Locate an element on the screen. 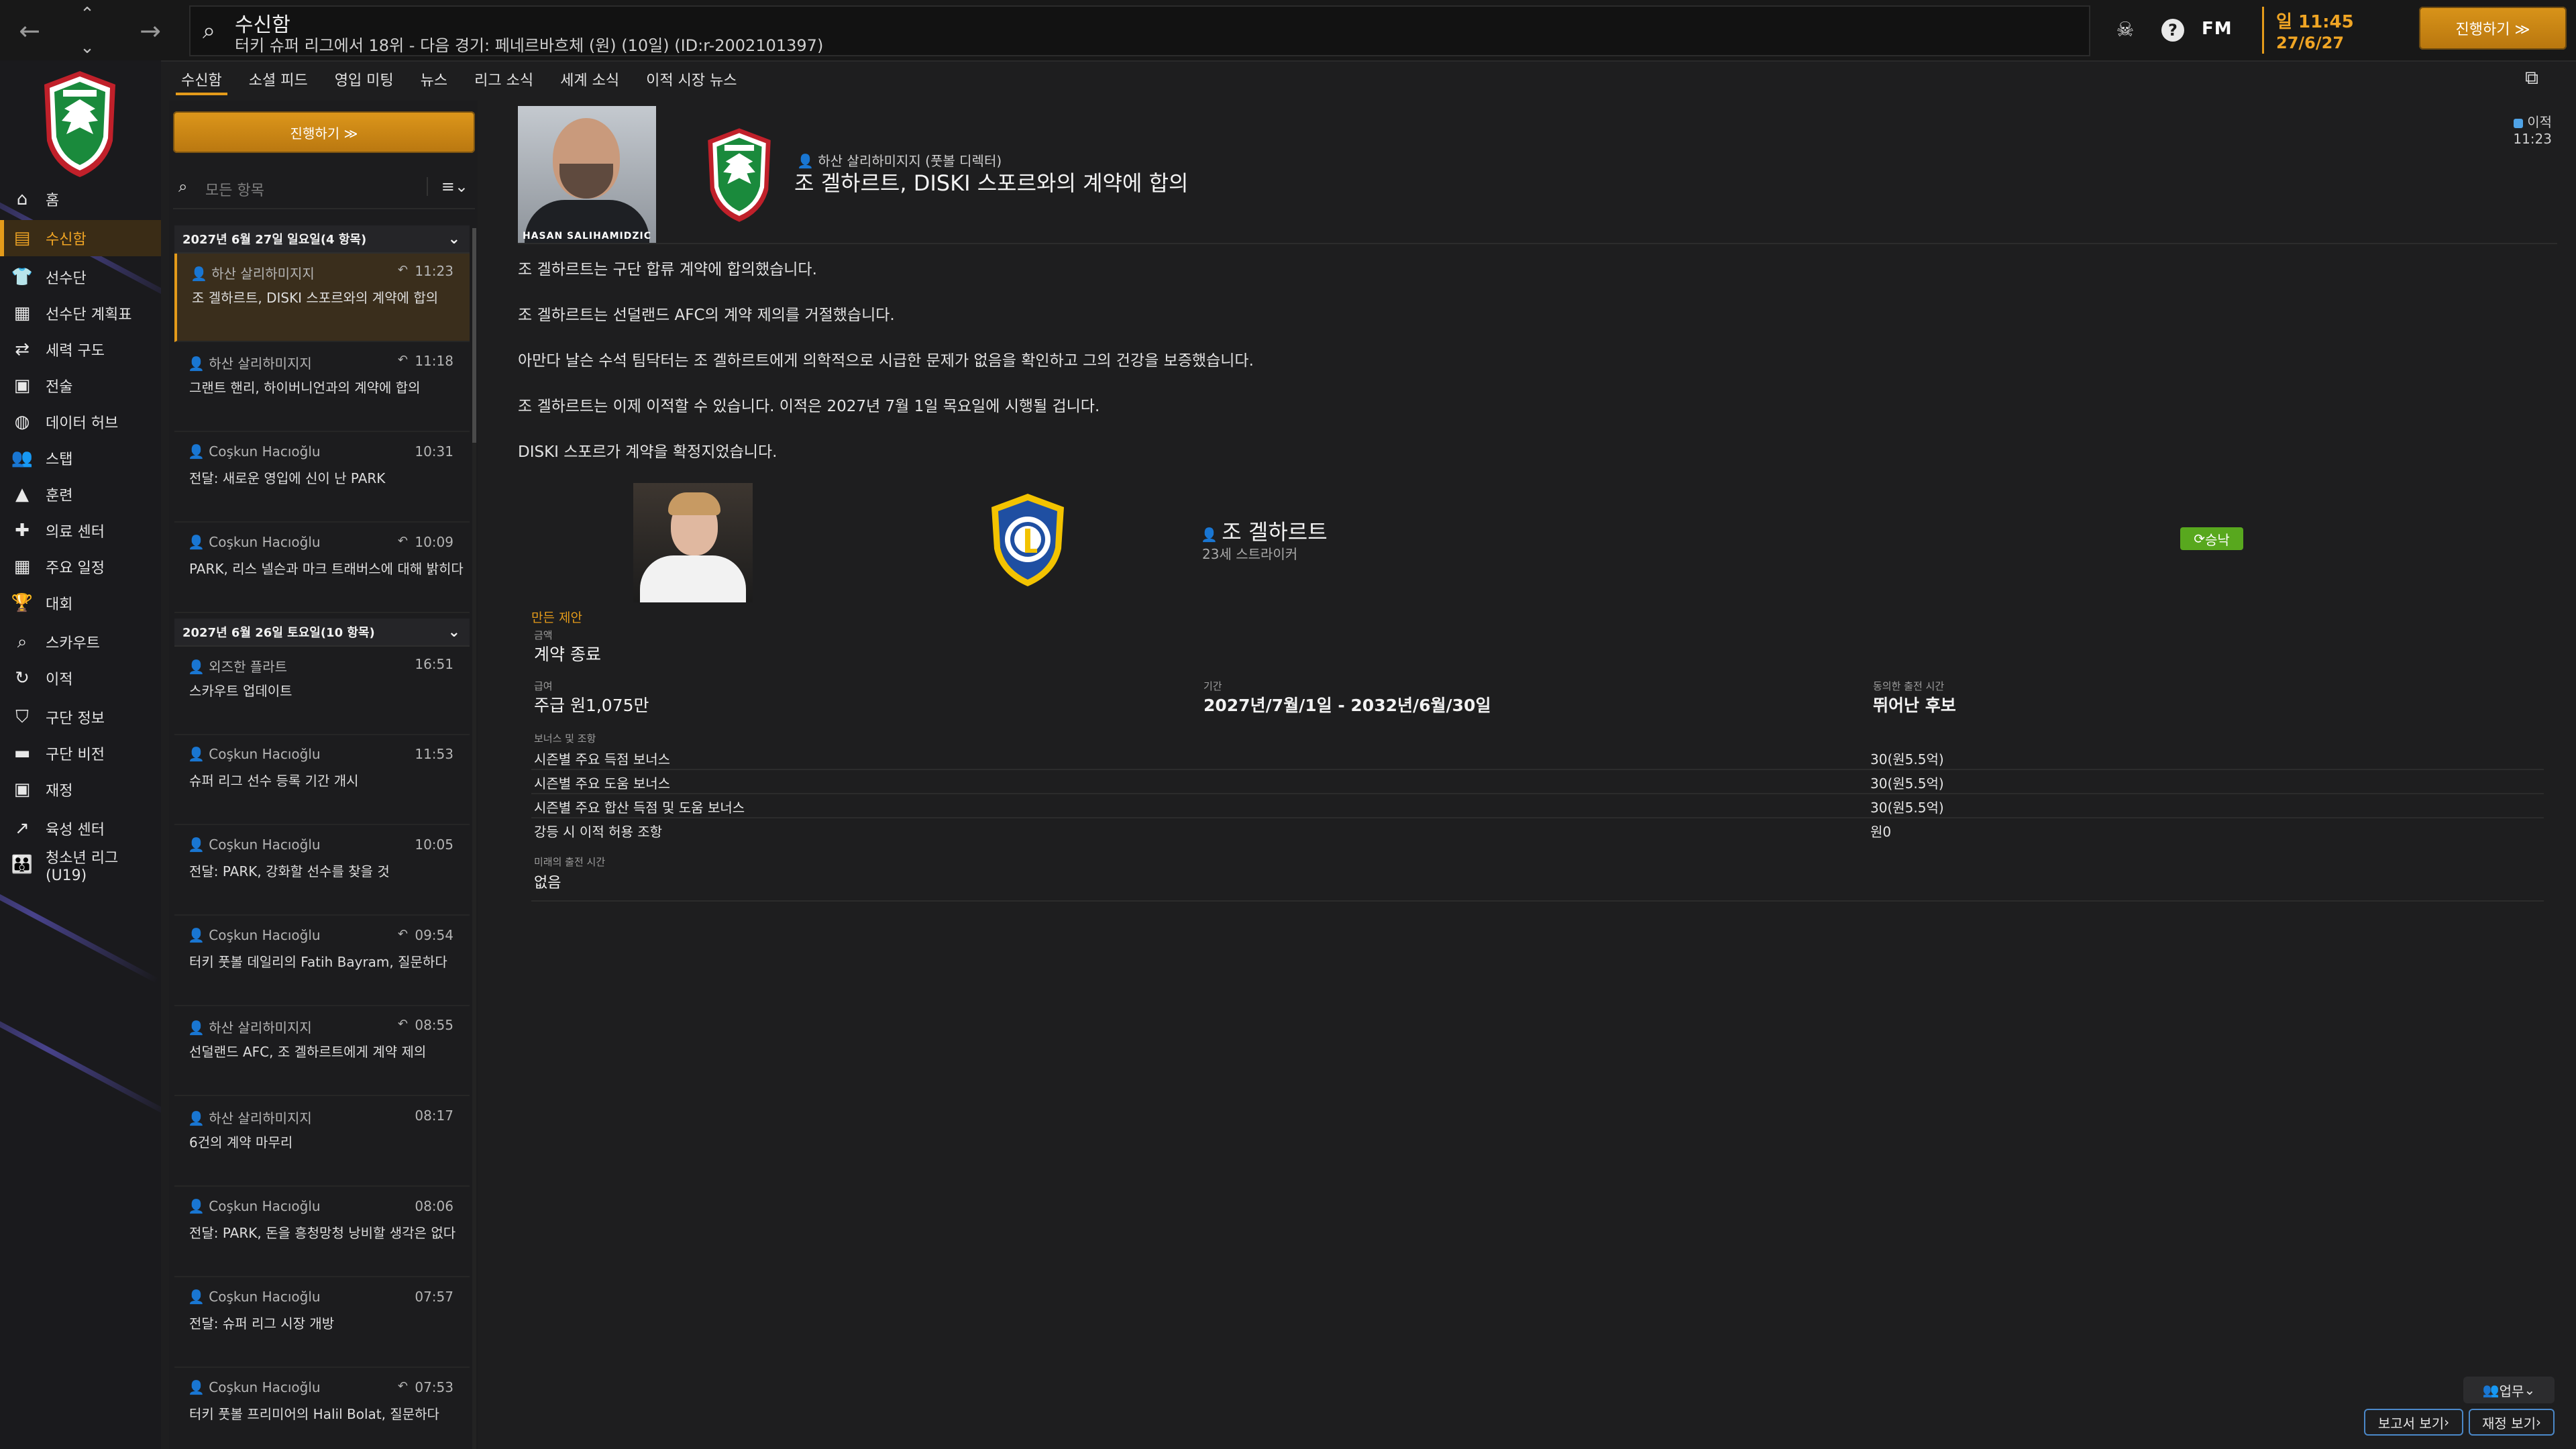 Image resolution: width=2576 pixels, height=1449 pixels. tab-transfer-news: 이적 시장 뉴스 is located at coordinates (691, 79).